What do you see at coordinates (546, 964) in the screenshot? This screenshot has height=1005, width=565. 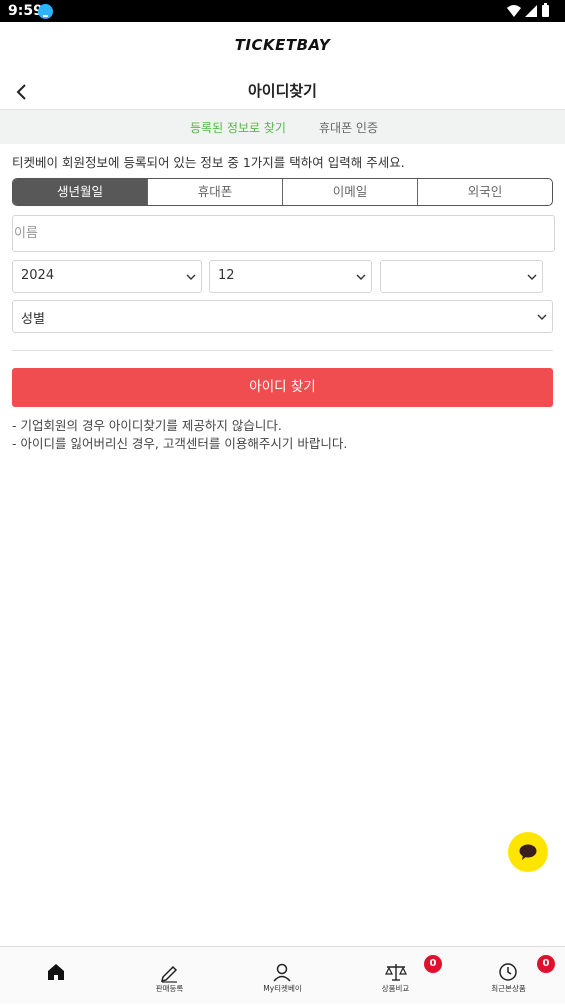 I see `recent-count-badge: 0` at bounding box center [546, 964].